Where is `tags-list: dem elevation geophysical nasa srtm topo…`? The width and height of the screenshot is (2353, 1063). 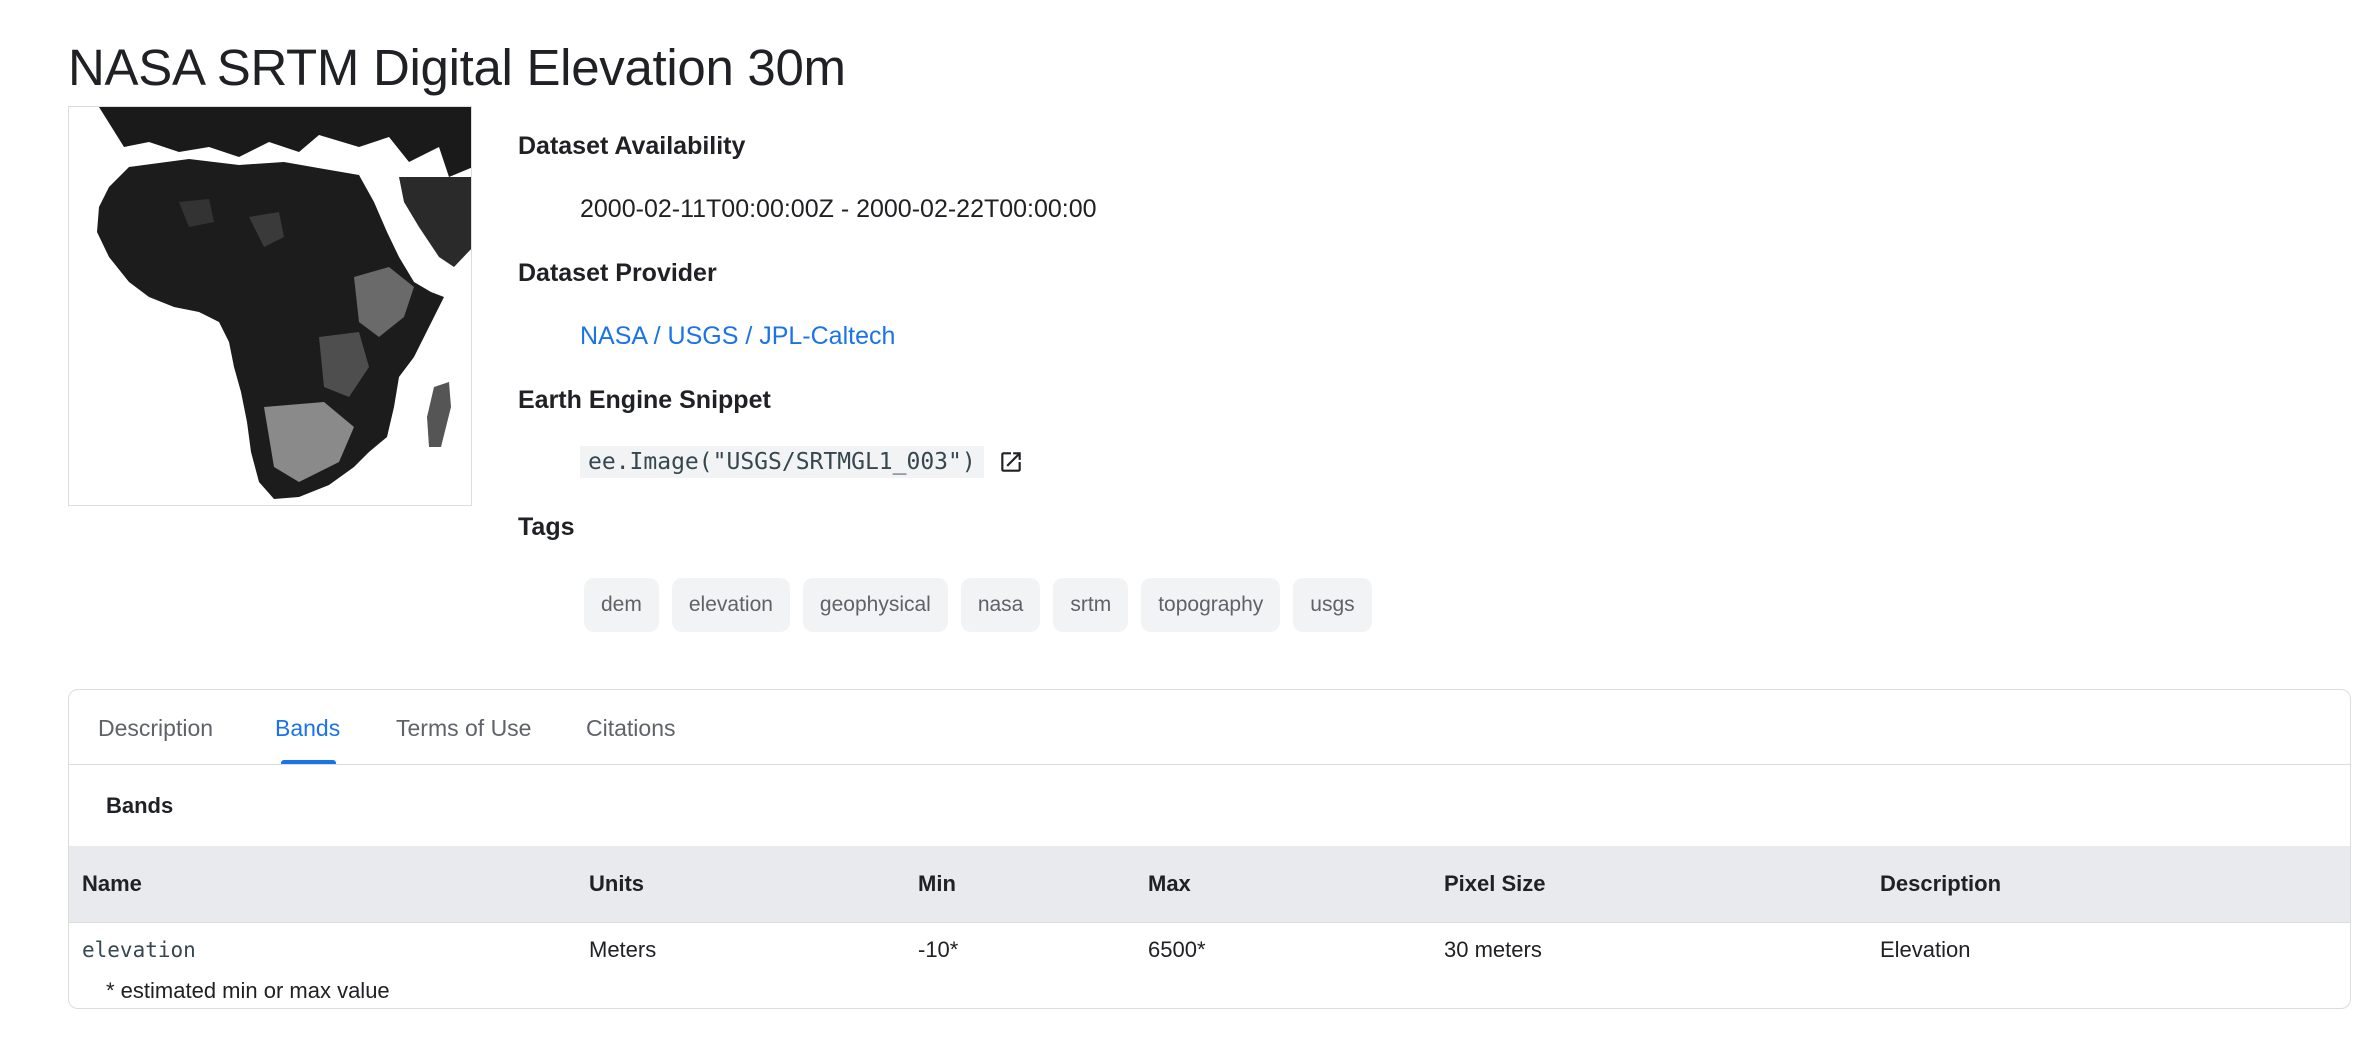
tags-list: dem elevation geophysical nasa srtm topo… is located at coordinates (978, 605).